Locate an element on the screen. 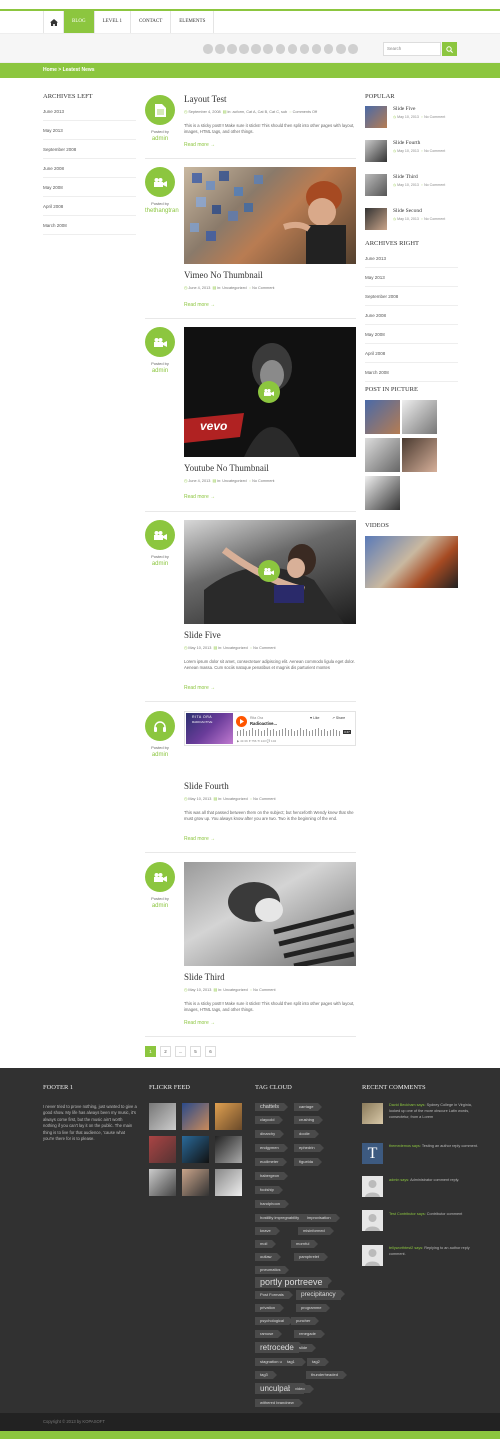 The image size is (500, 1439). post-title: Slide Fourth is located at coordinates (206, 786).